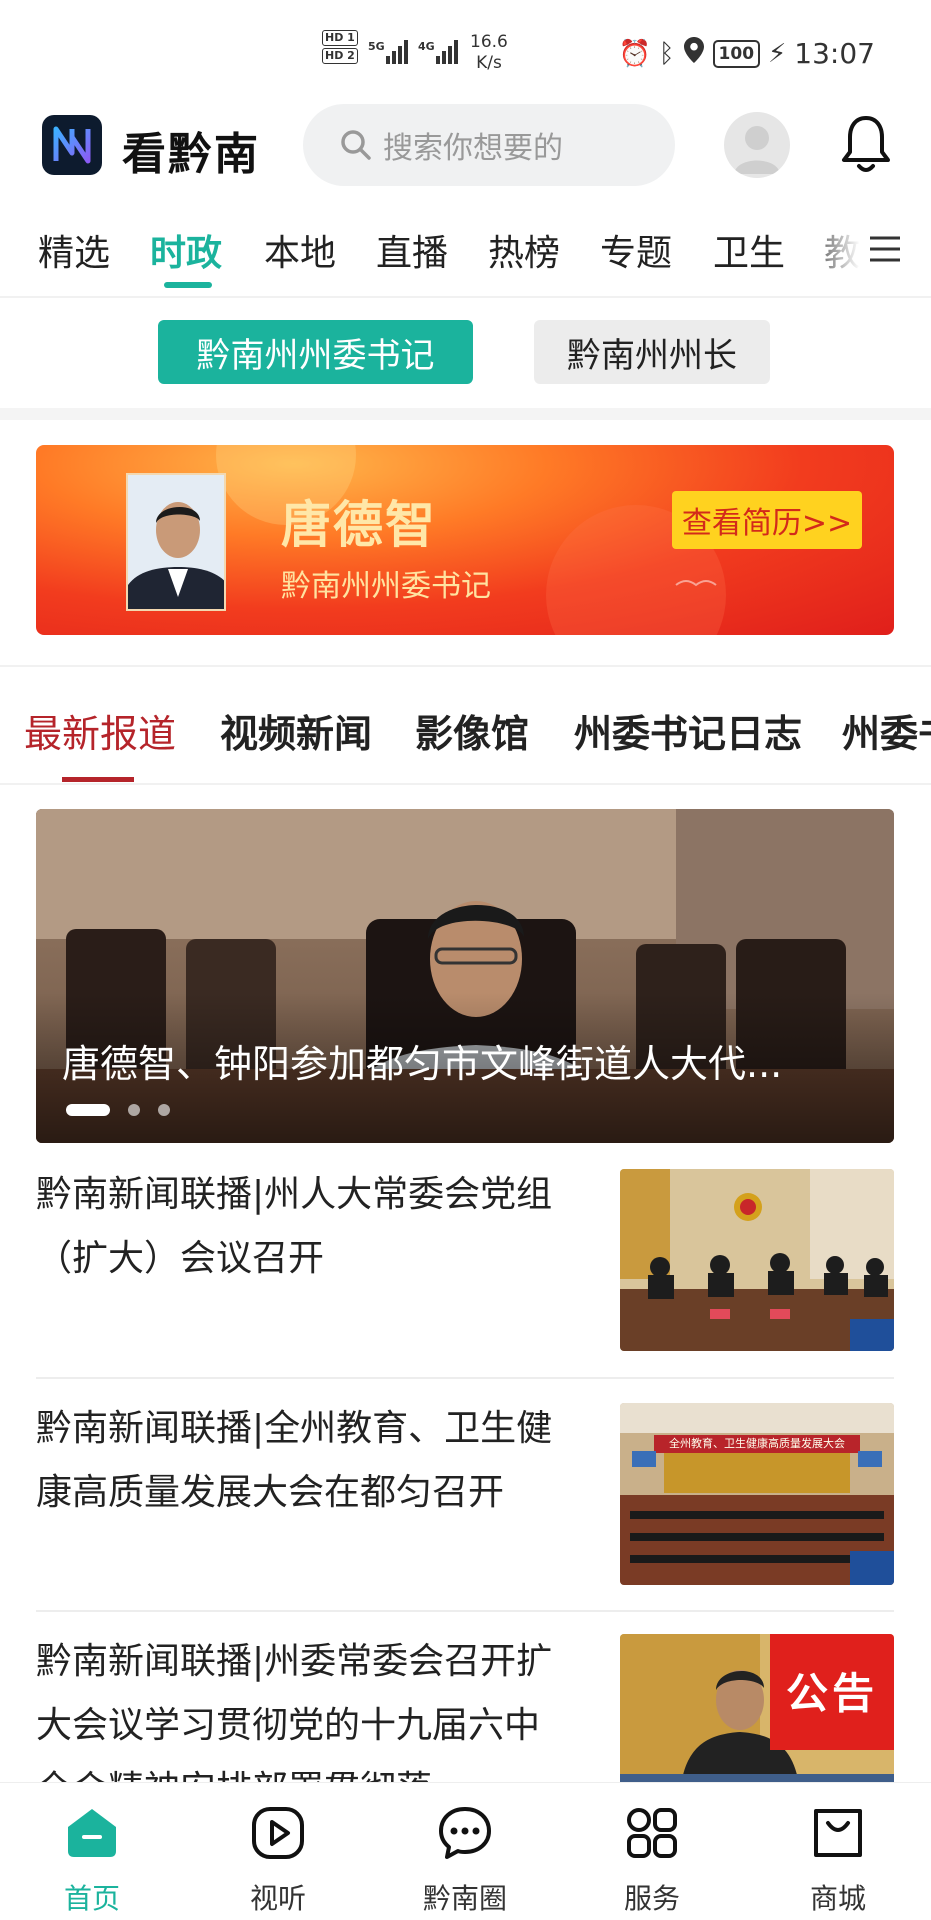  I want to click on nav-home-label: 首页, so click(91, 1898).